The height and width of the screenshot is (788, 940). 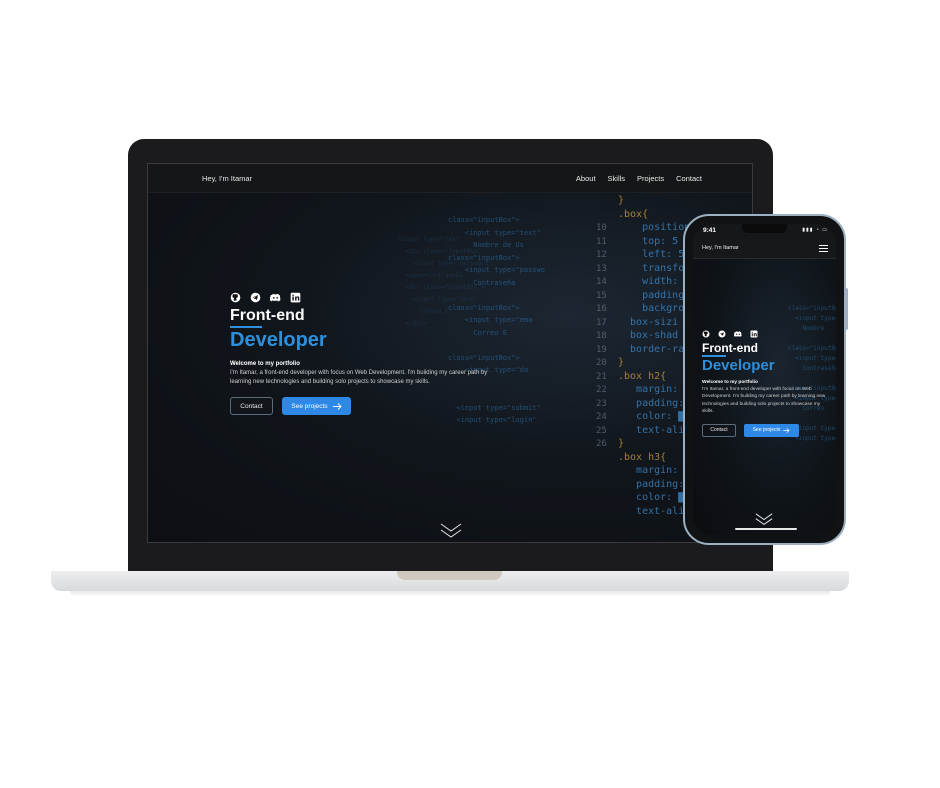 What do you see at coordinates (815, 230) in the screenshot?
I see `signal-wifi-battery-icon: ▮▮▮ ◔ ▭` at bounding box center [815, 230].